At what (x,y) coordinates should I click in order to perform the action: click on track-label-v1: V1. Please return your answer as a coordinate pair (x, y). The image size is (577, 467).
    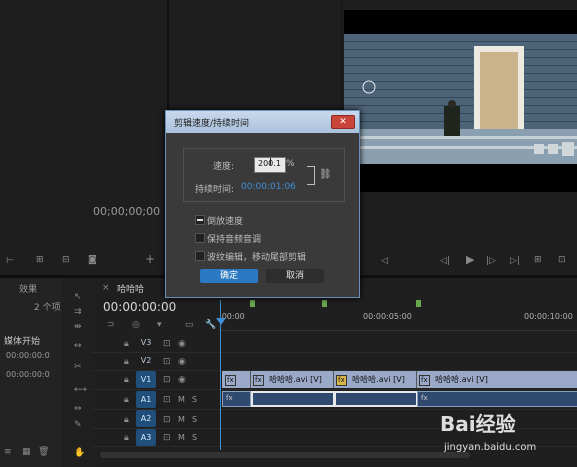
    Looking at the image, I should click on (146, 379).